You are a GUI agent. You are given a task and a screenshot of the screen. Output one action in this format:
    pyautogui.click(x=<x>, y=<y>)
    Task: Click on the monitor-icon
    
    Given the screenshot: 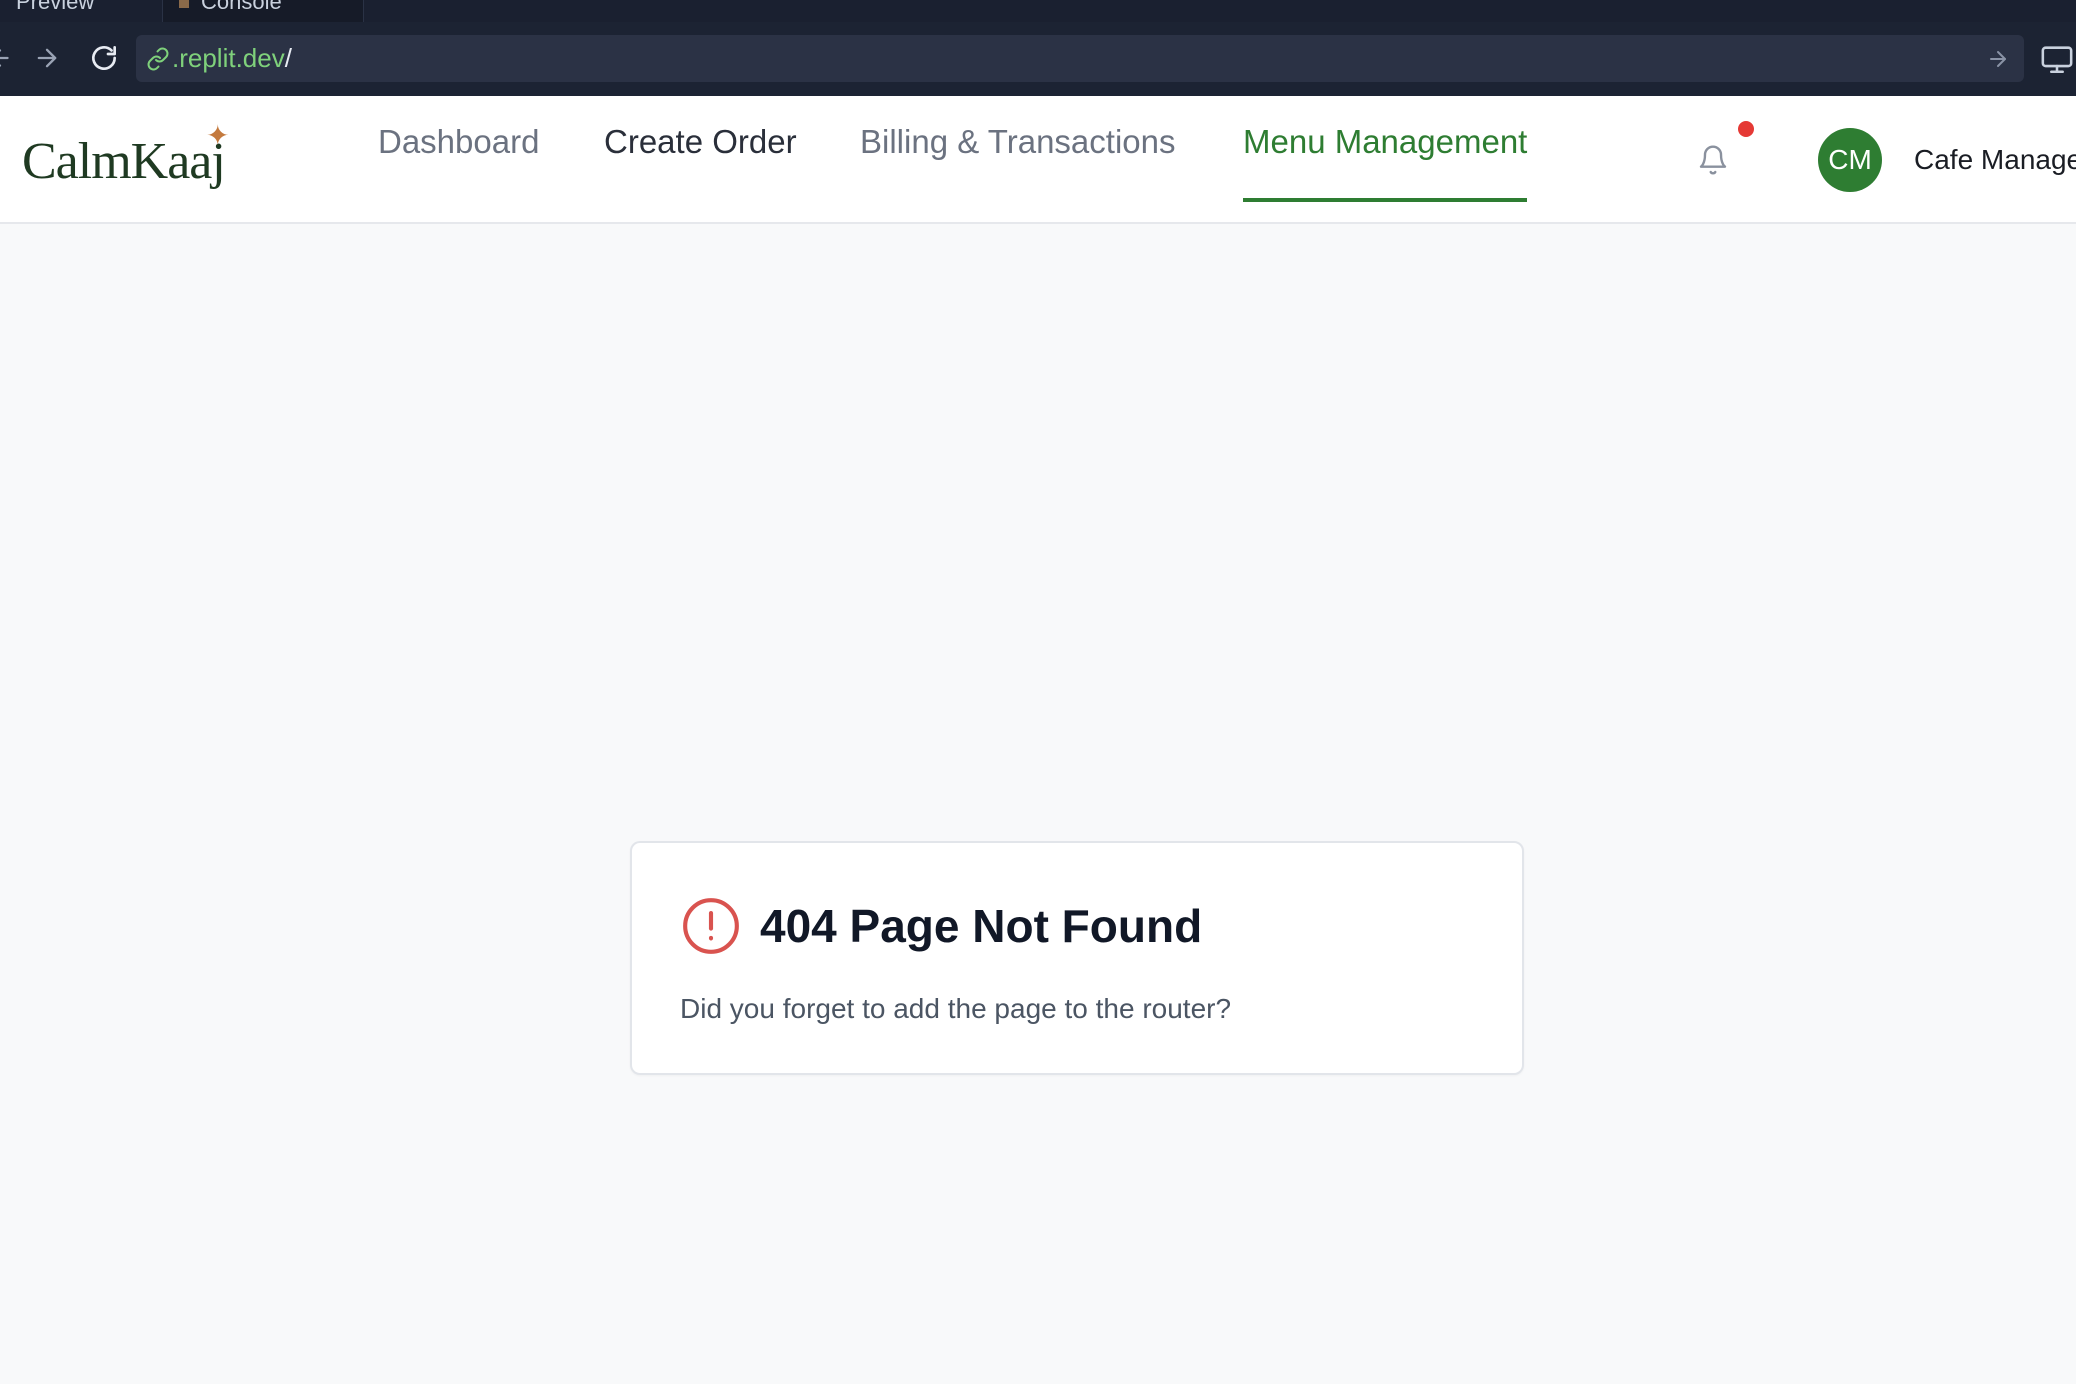 What is the action you would take?
    pyautogui.click(x=2057, y=59)
    